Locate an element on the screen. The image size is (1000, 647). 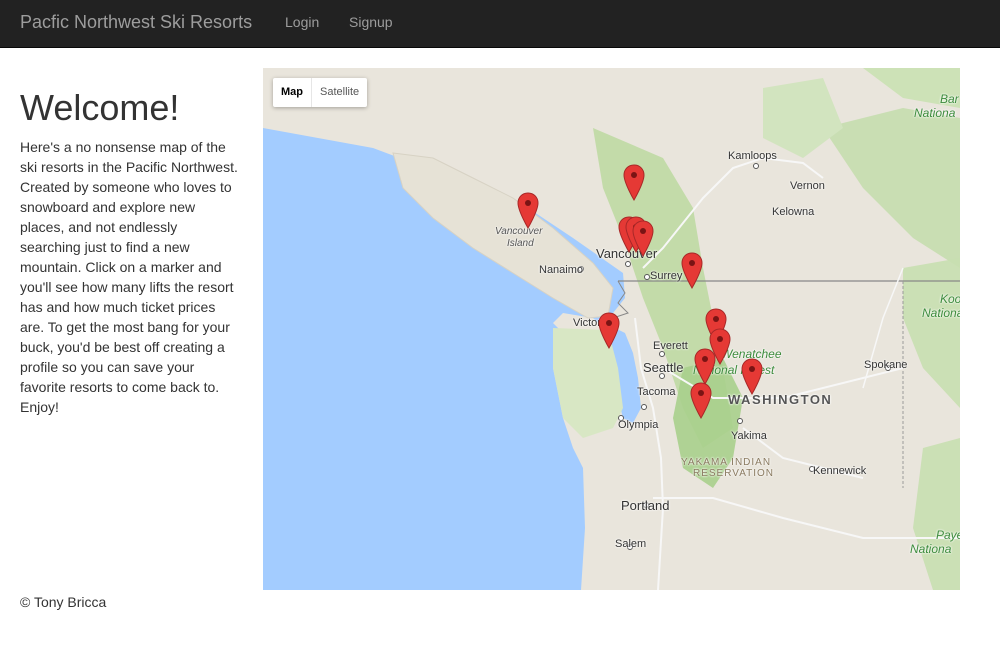
vancouver-dot is located at coordinates (628, 264).